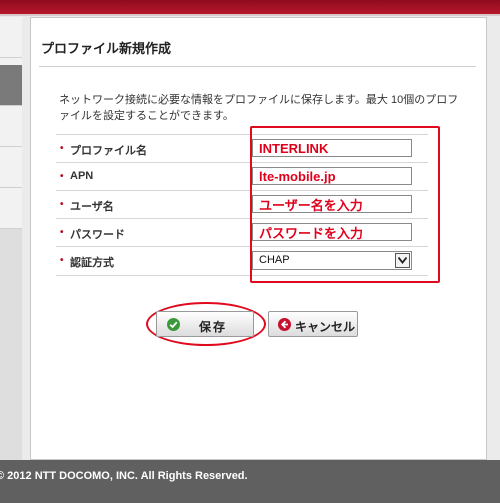 This screenshot has width=500, height=503. Describe the element at coordinates (11, 85) in the screenshot. I see `sidebar-item-active` at that location.